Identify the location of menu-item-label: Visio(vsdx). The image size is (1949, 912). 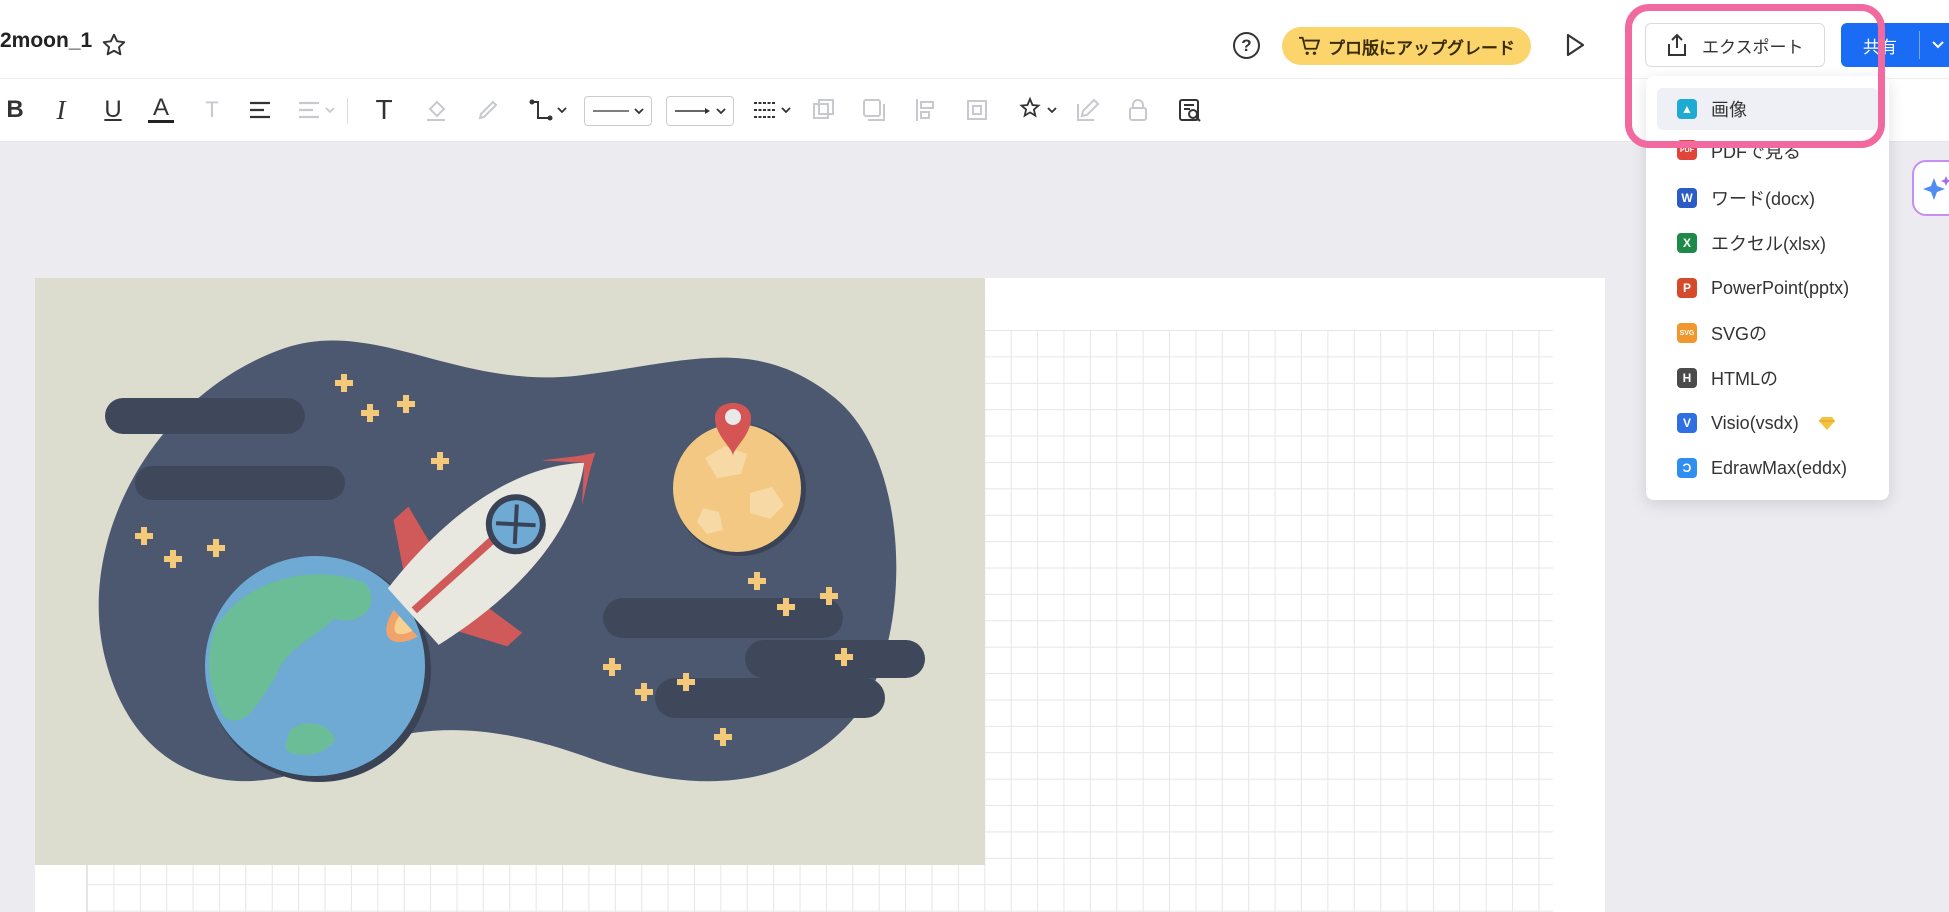
(1755, 422).